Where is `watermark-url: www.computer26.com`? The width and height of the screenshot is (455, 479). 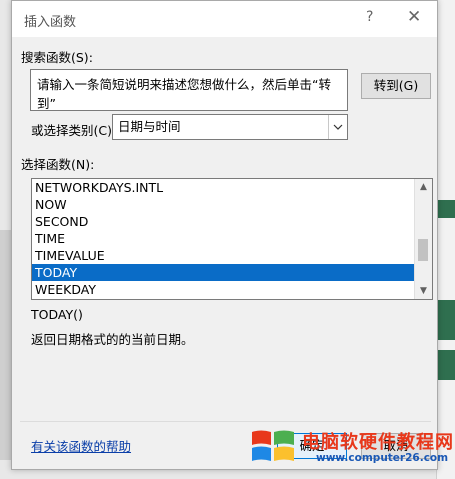
watermark-url: www.computer26.com is located at coordinates (382, 458).